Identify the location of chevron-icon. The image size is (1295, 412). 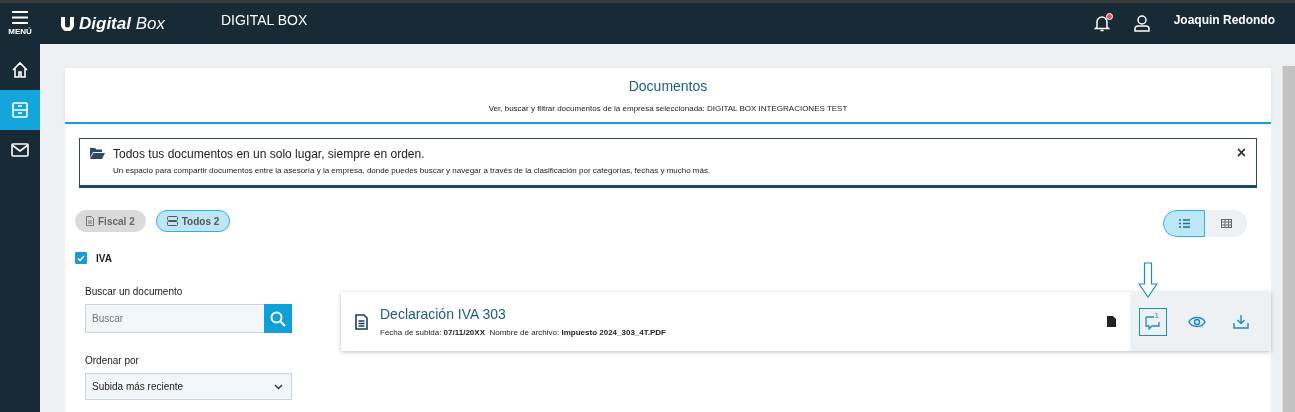
(278, 386).